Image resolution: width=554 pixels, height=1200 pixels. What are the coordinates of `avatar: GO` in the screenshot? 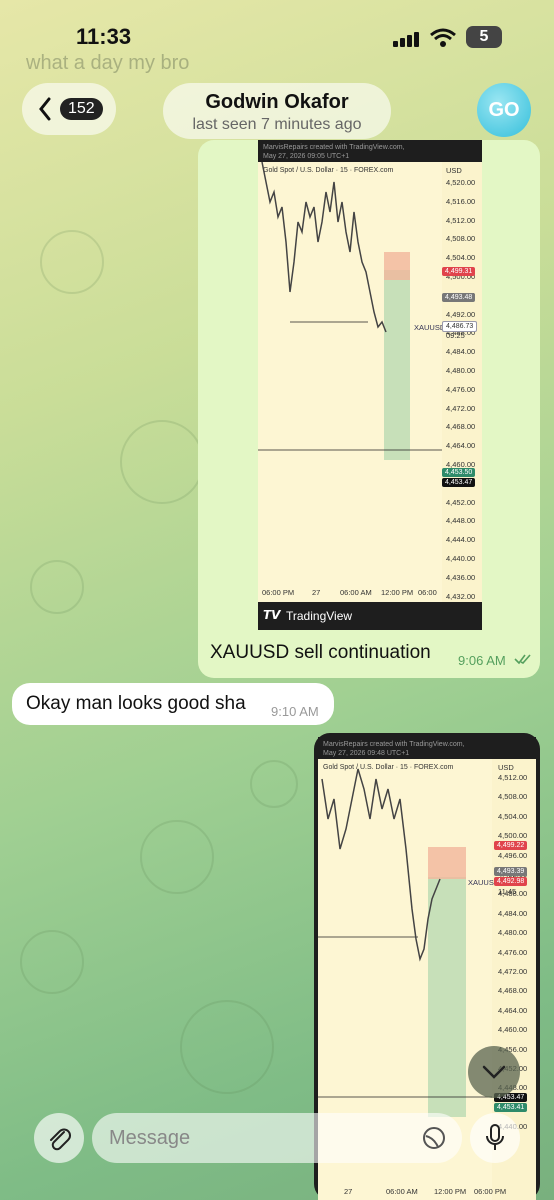 It's located at (504, 110).